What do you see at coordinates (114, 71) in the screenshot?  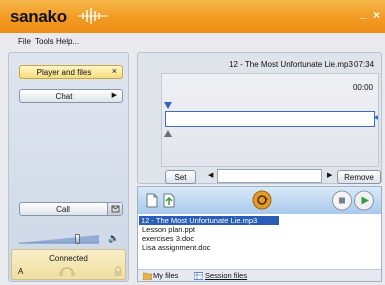 I see `close-player-icon: ×` at bounding box center [114, 71].